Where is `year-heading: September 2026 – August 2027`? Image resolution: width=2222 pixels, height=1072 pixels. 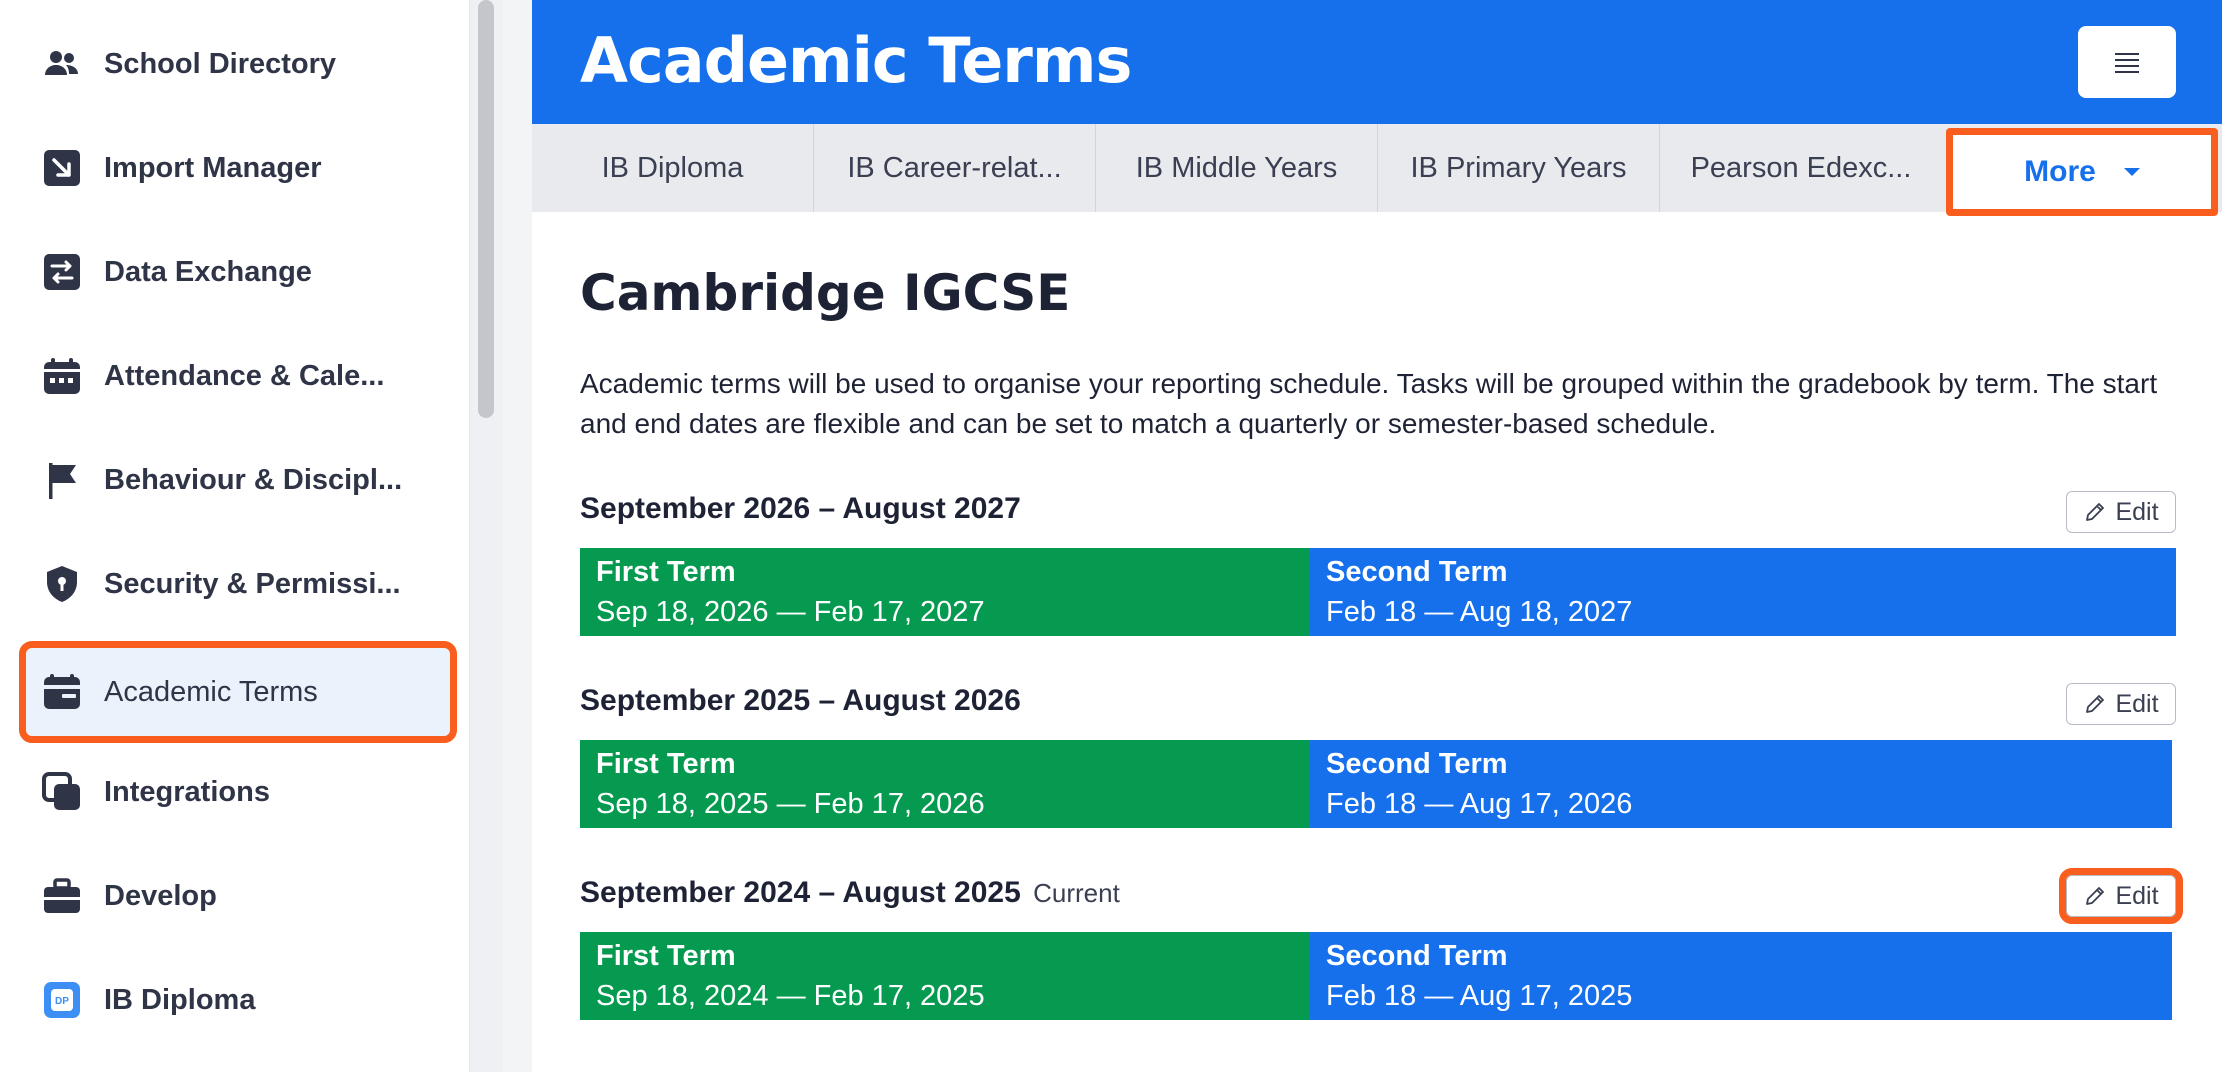 year-heading: September 2026 – August 2027 is located at coordinates (800, 509).